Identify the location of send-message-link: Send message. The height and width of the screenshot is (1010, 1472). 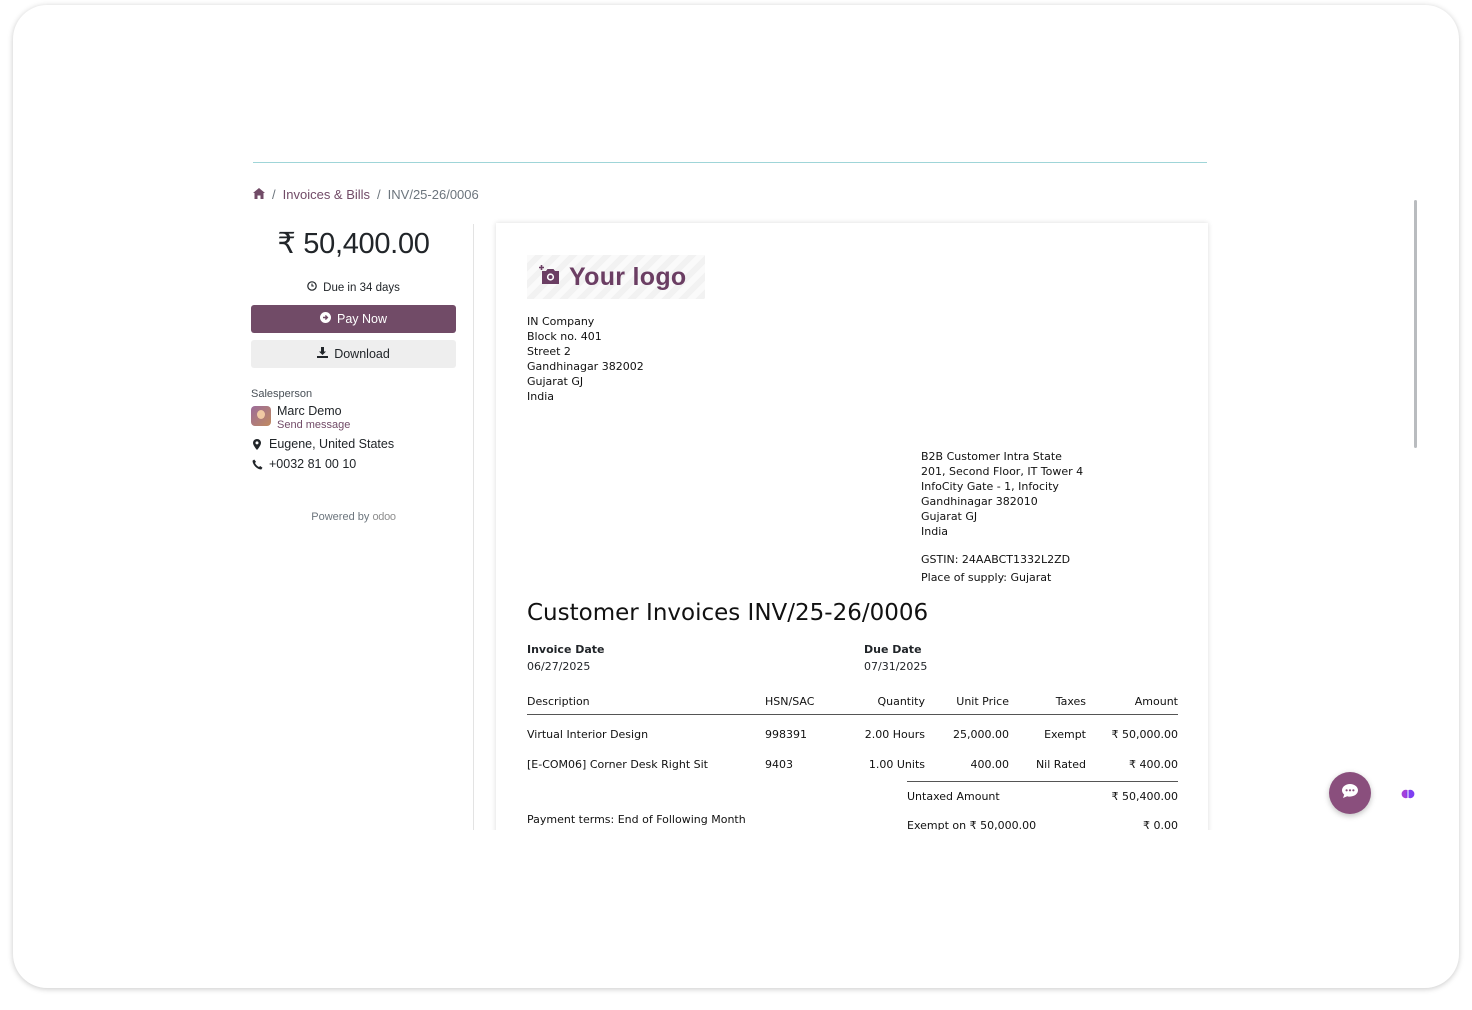
(313, 425).